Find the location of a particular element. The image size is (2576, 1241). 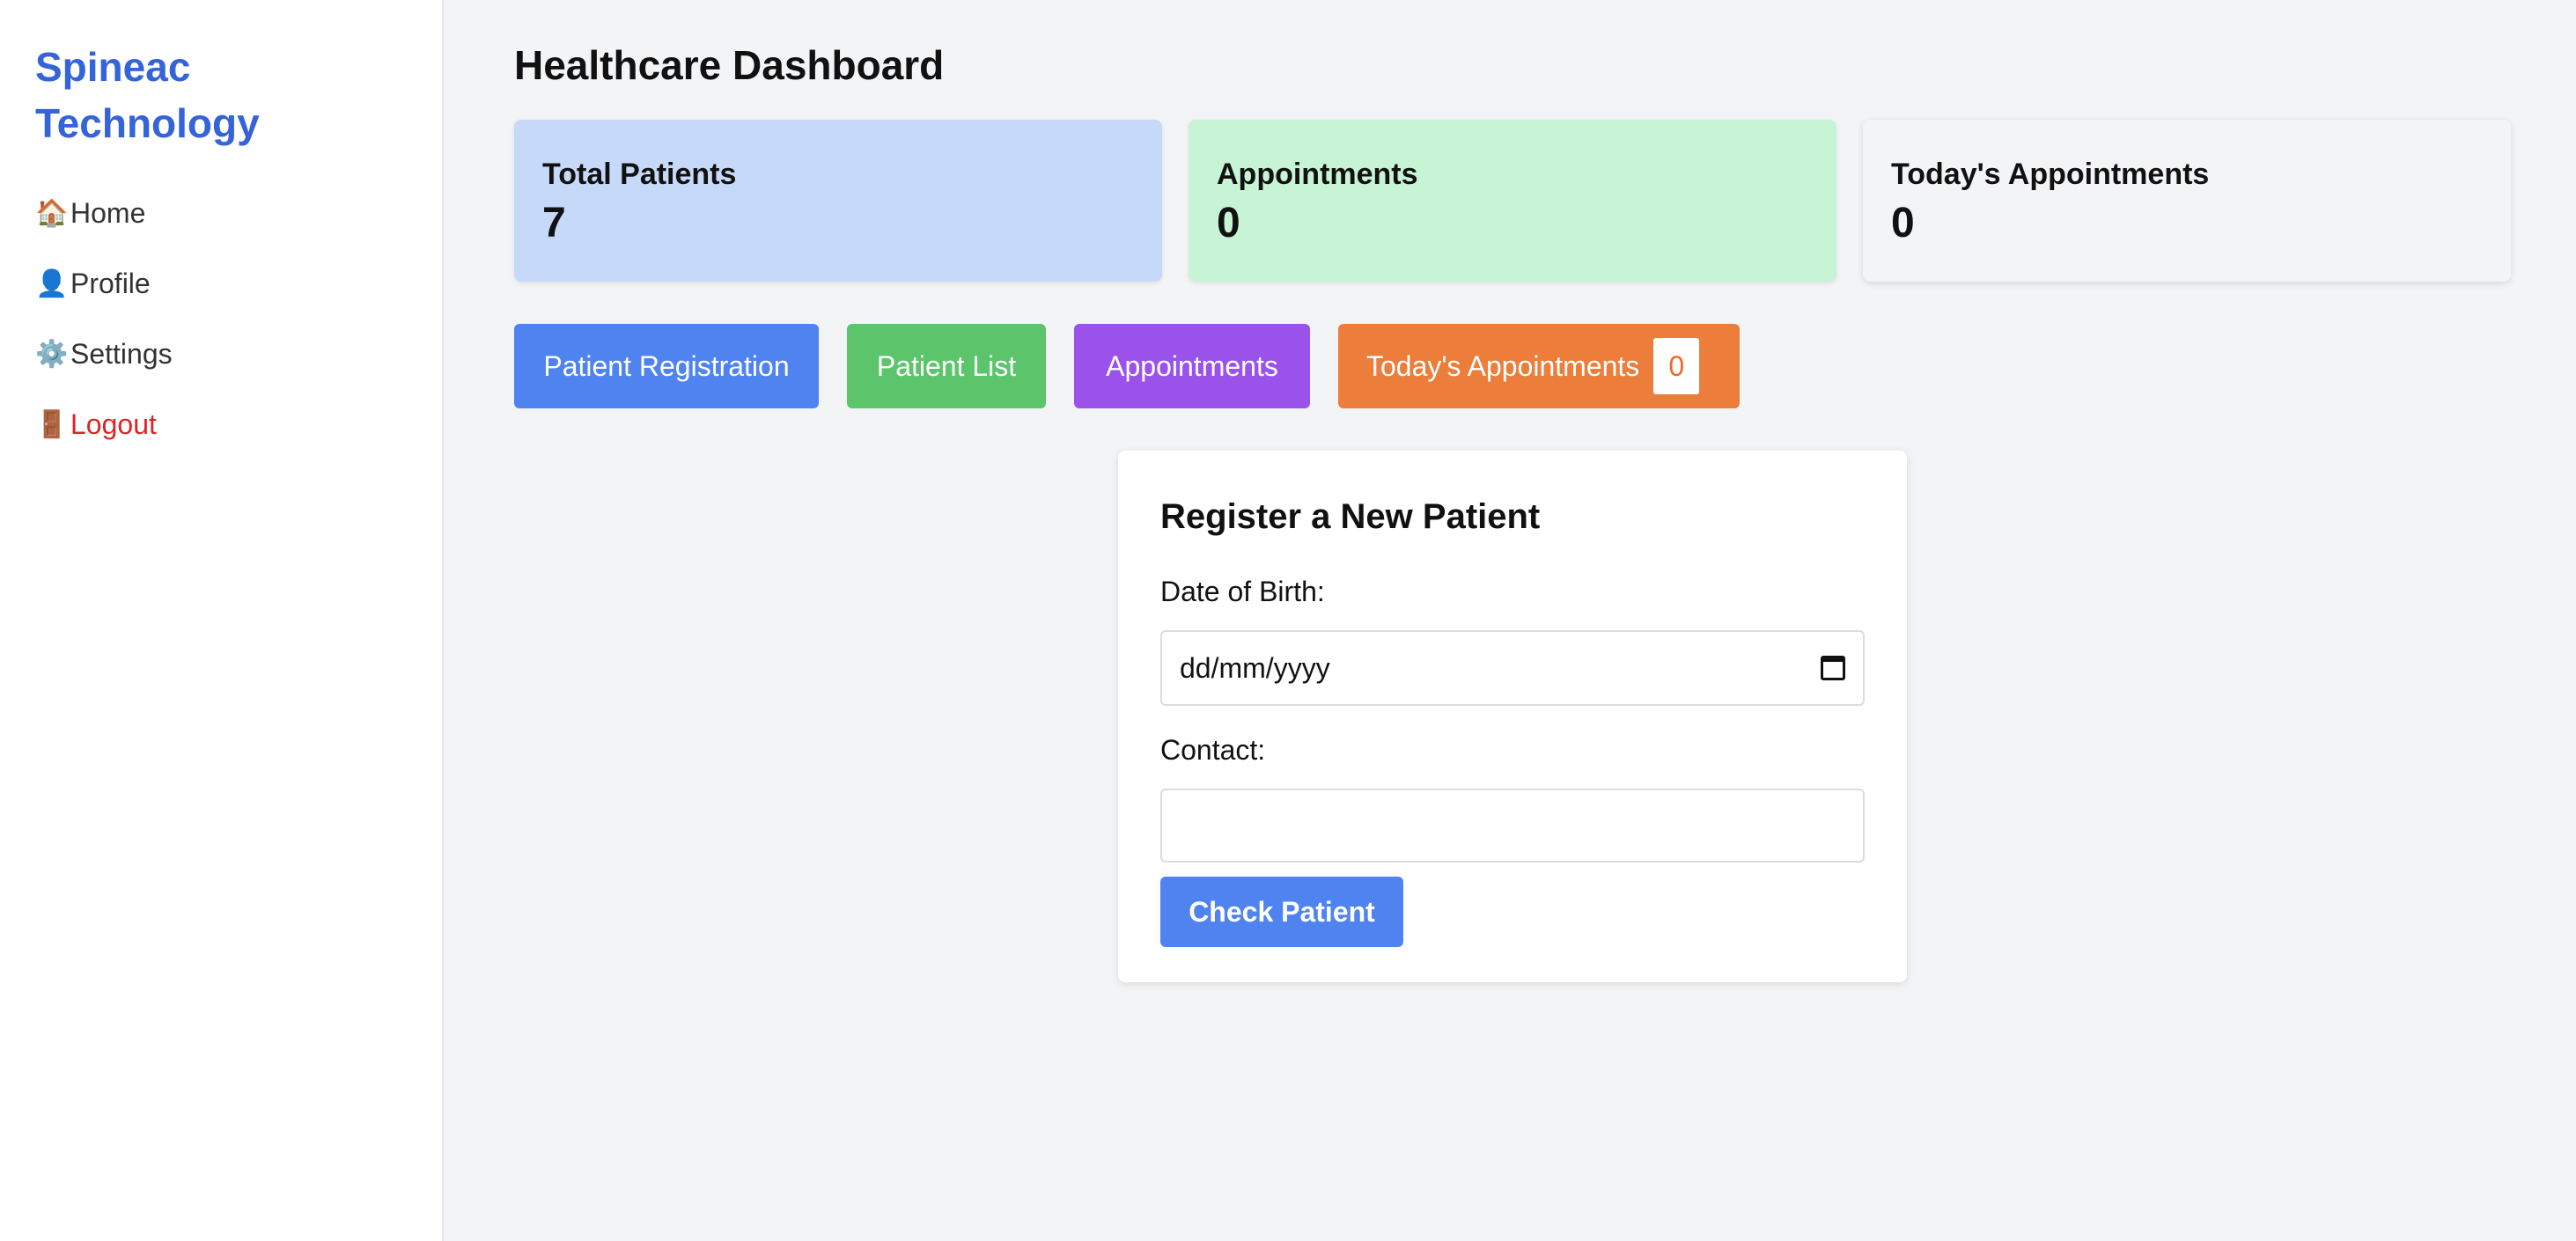

dob-input: dd/mm/yyyy is located at coordinates (1513, 668).